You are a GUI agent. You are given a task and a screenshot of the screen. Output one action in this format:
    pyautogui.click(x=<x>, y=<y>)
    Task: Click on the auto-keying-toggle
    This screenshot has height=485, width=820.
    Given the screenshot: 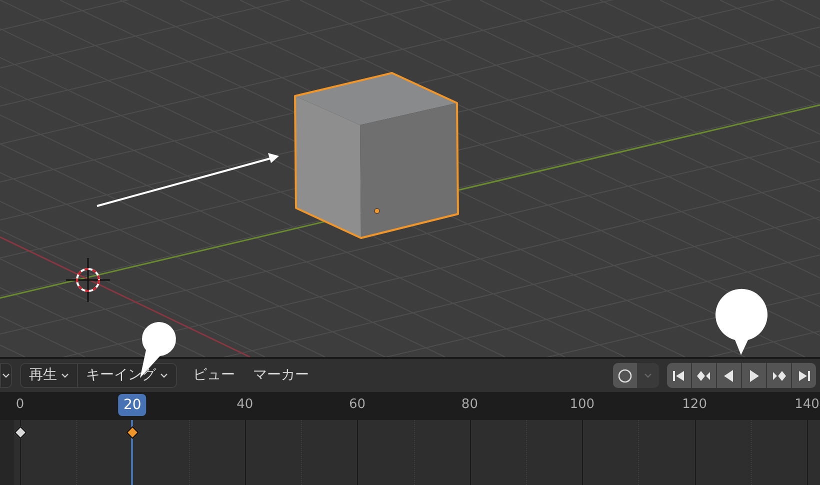 What is the action you would take?
    pyautogui.click(x=625, y=375)
    